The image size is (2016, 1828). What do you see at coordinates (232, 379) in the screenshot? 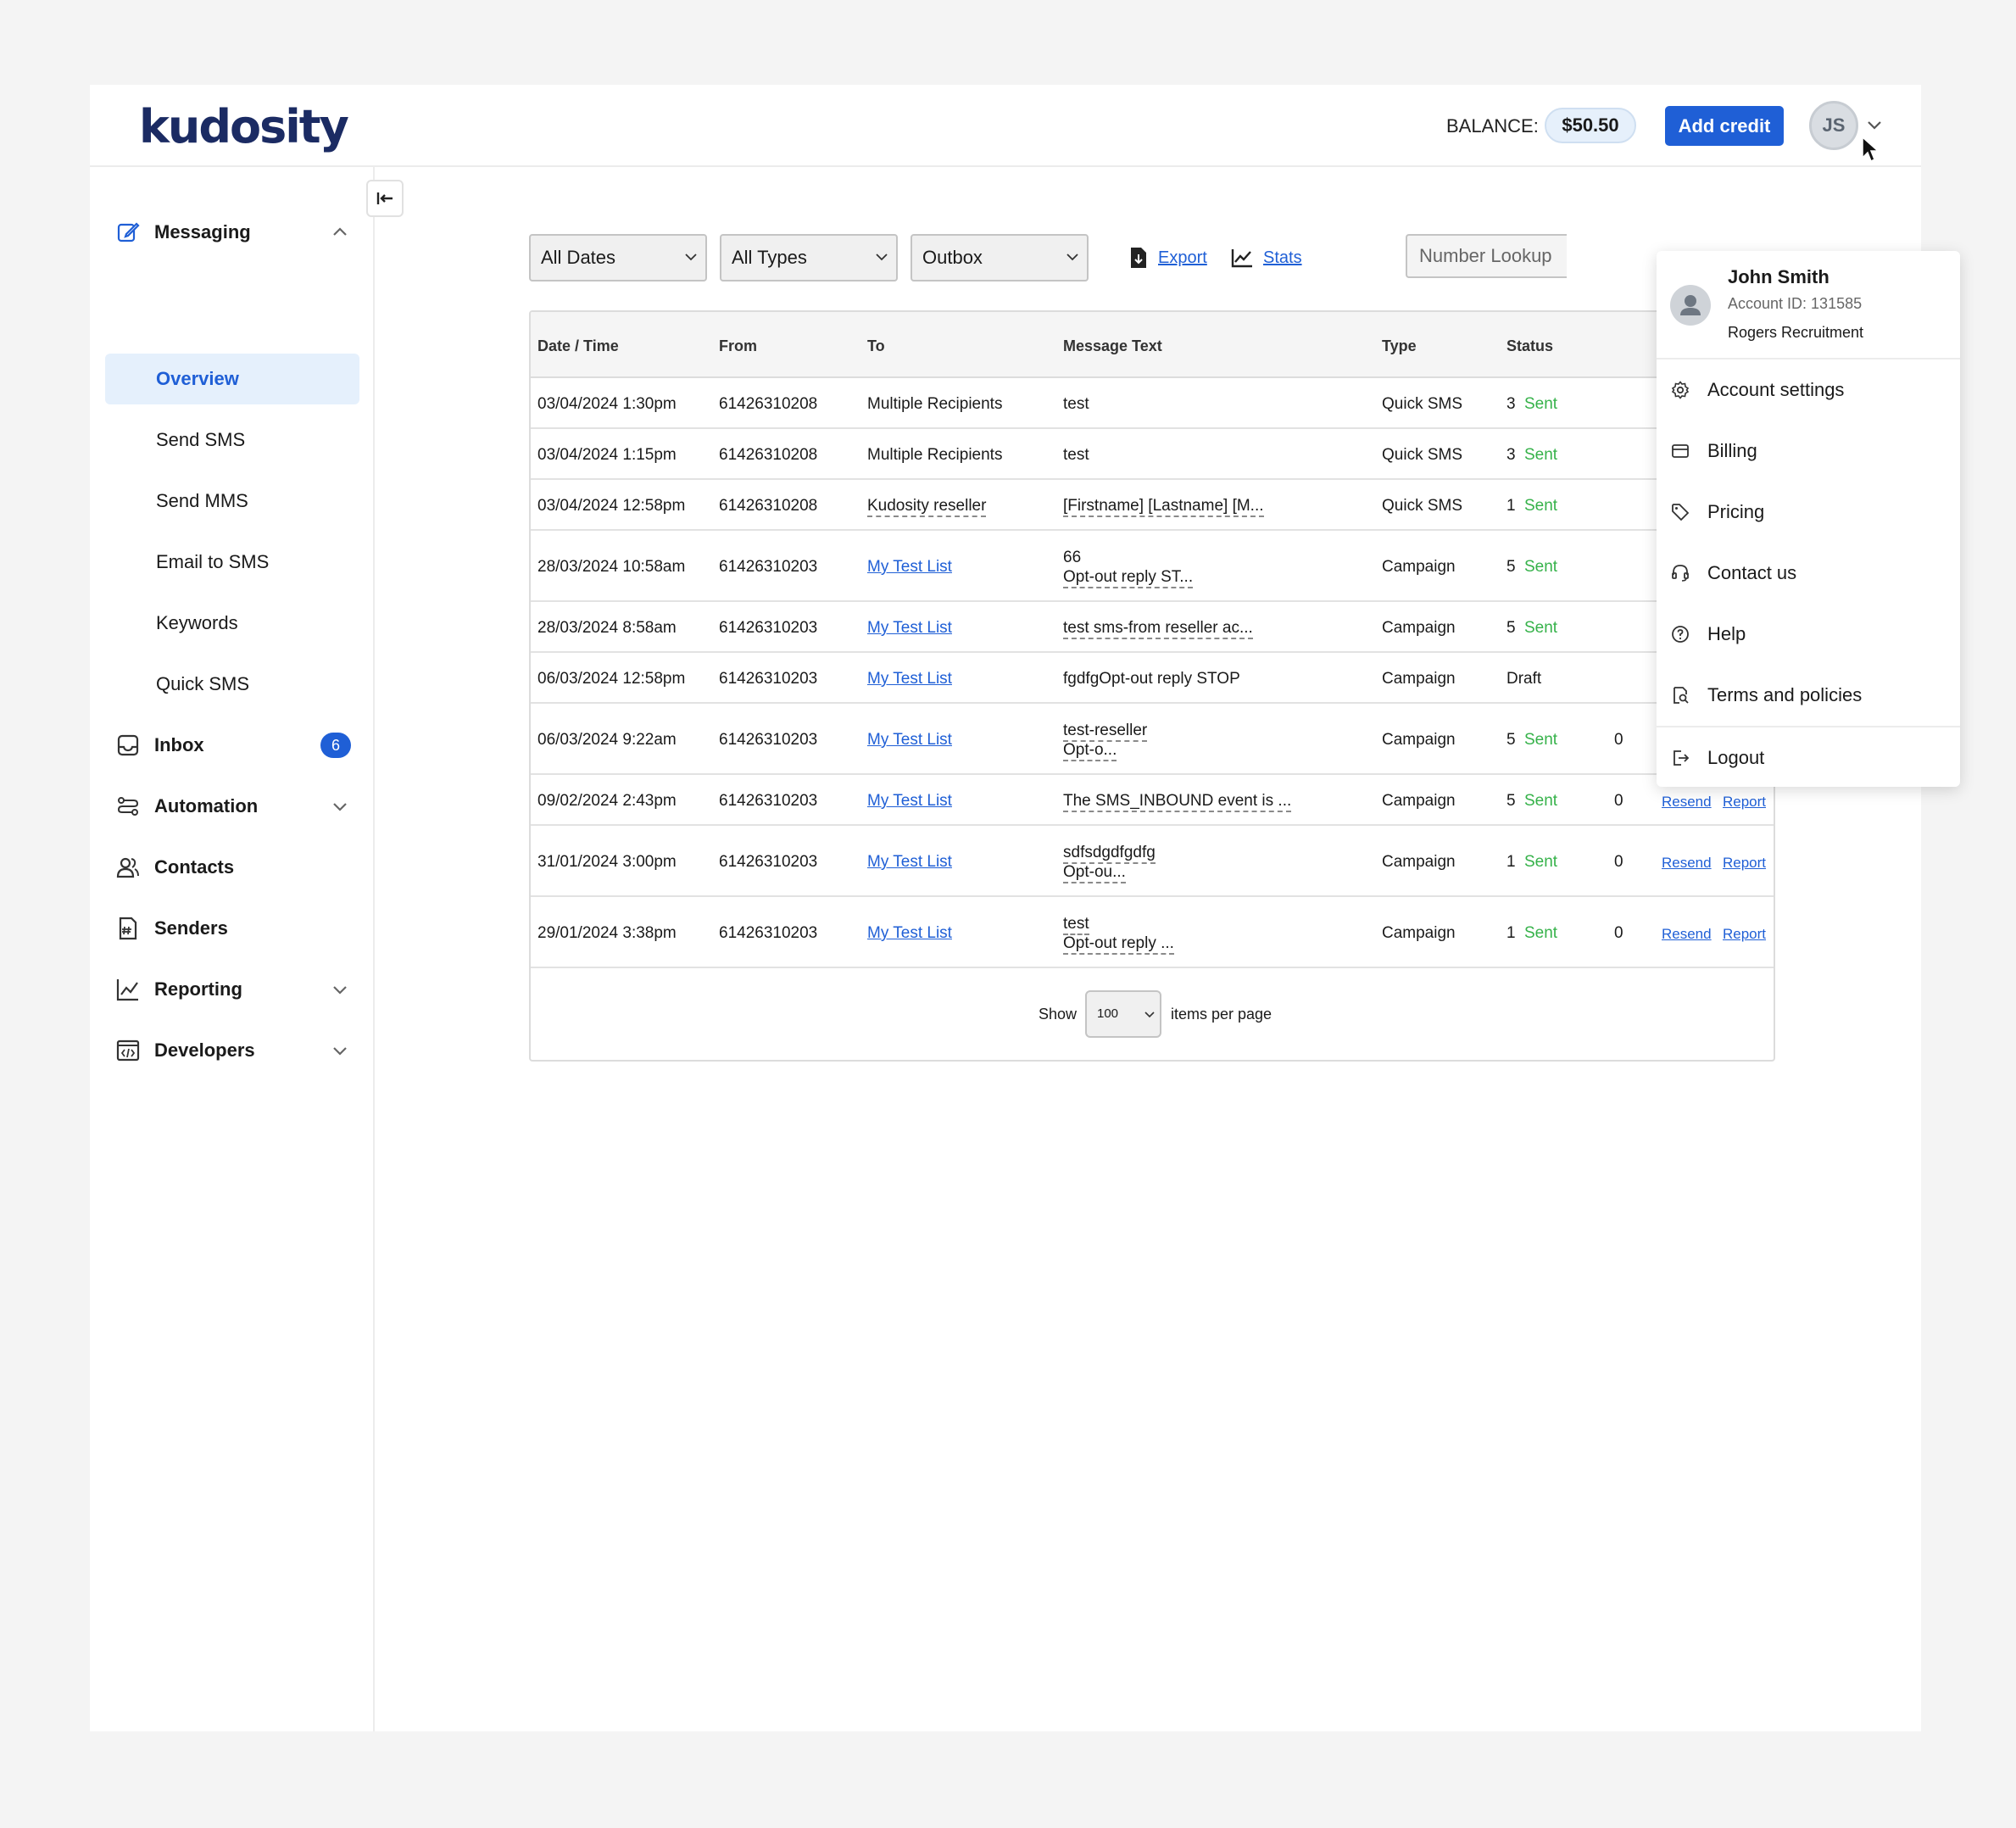
I see `sidebar-item-overview: Overview` at bounding box center [232, 379].